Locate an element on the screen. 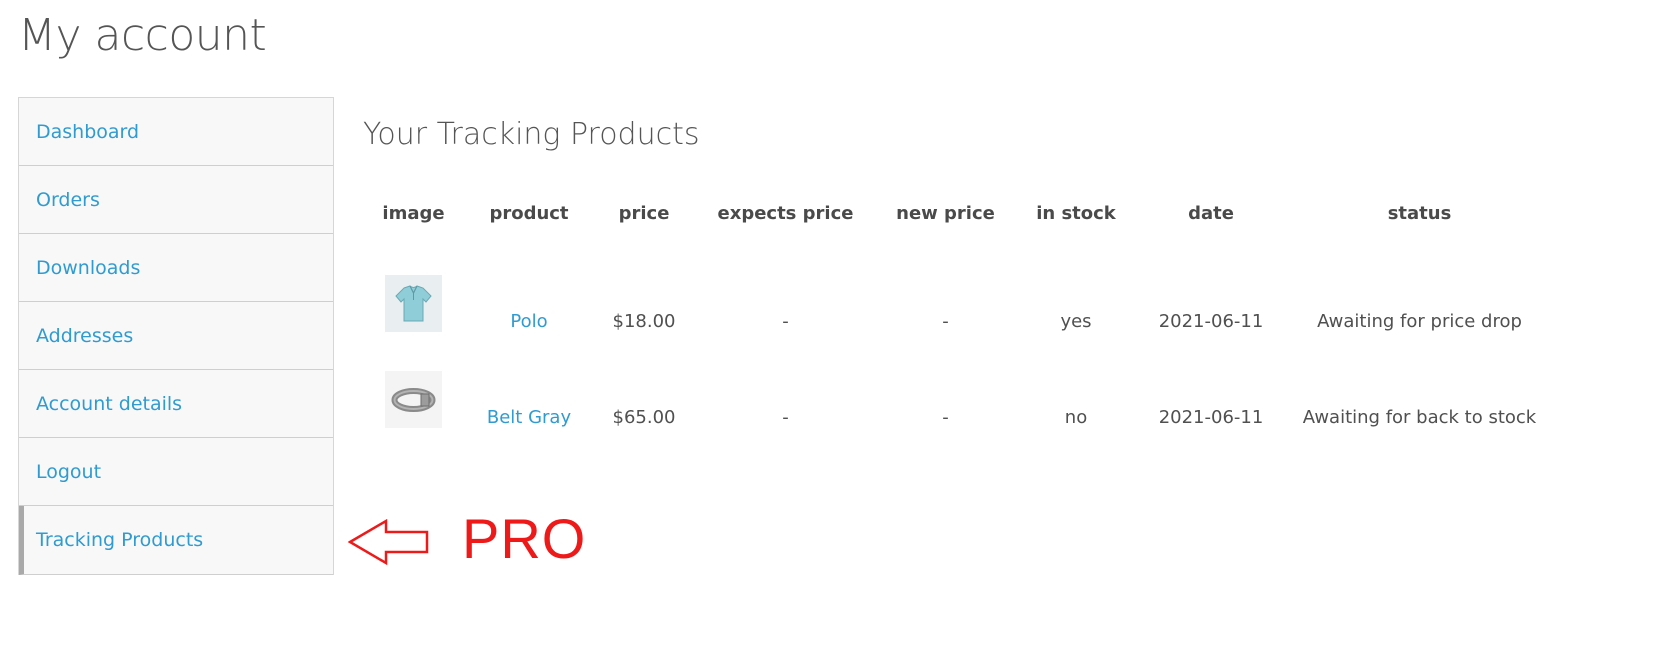 The height and width of the screenshot is (652, 1654). nav-item-addresses: Addresses is located at coordinates (176, 336).